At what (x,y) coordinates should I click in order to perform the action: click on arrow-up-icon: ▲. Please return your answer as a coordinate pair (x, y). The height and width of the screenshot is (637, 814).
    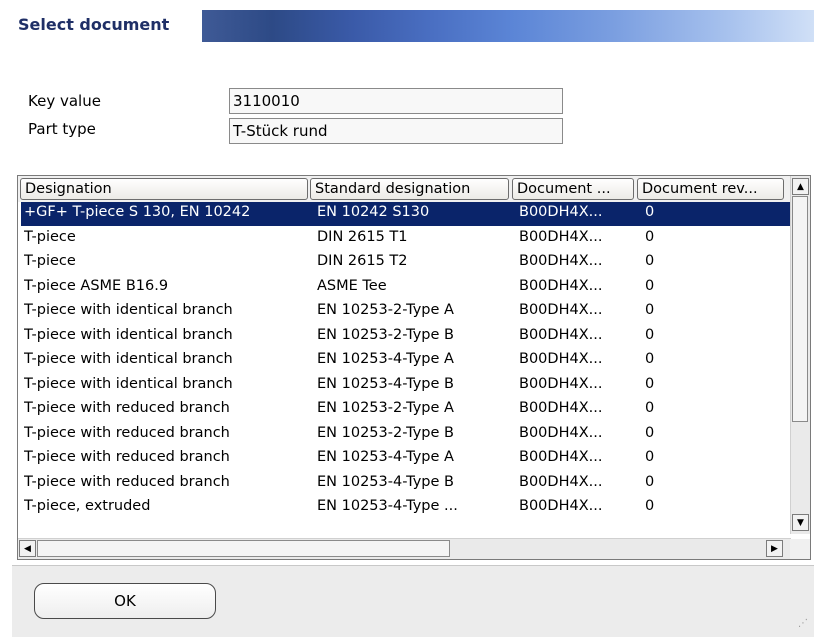
    Looking at the image, I should click on (800, 186).